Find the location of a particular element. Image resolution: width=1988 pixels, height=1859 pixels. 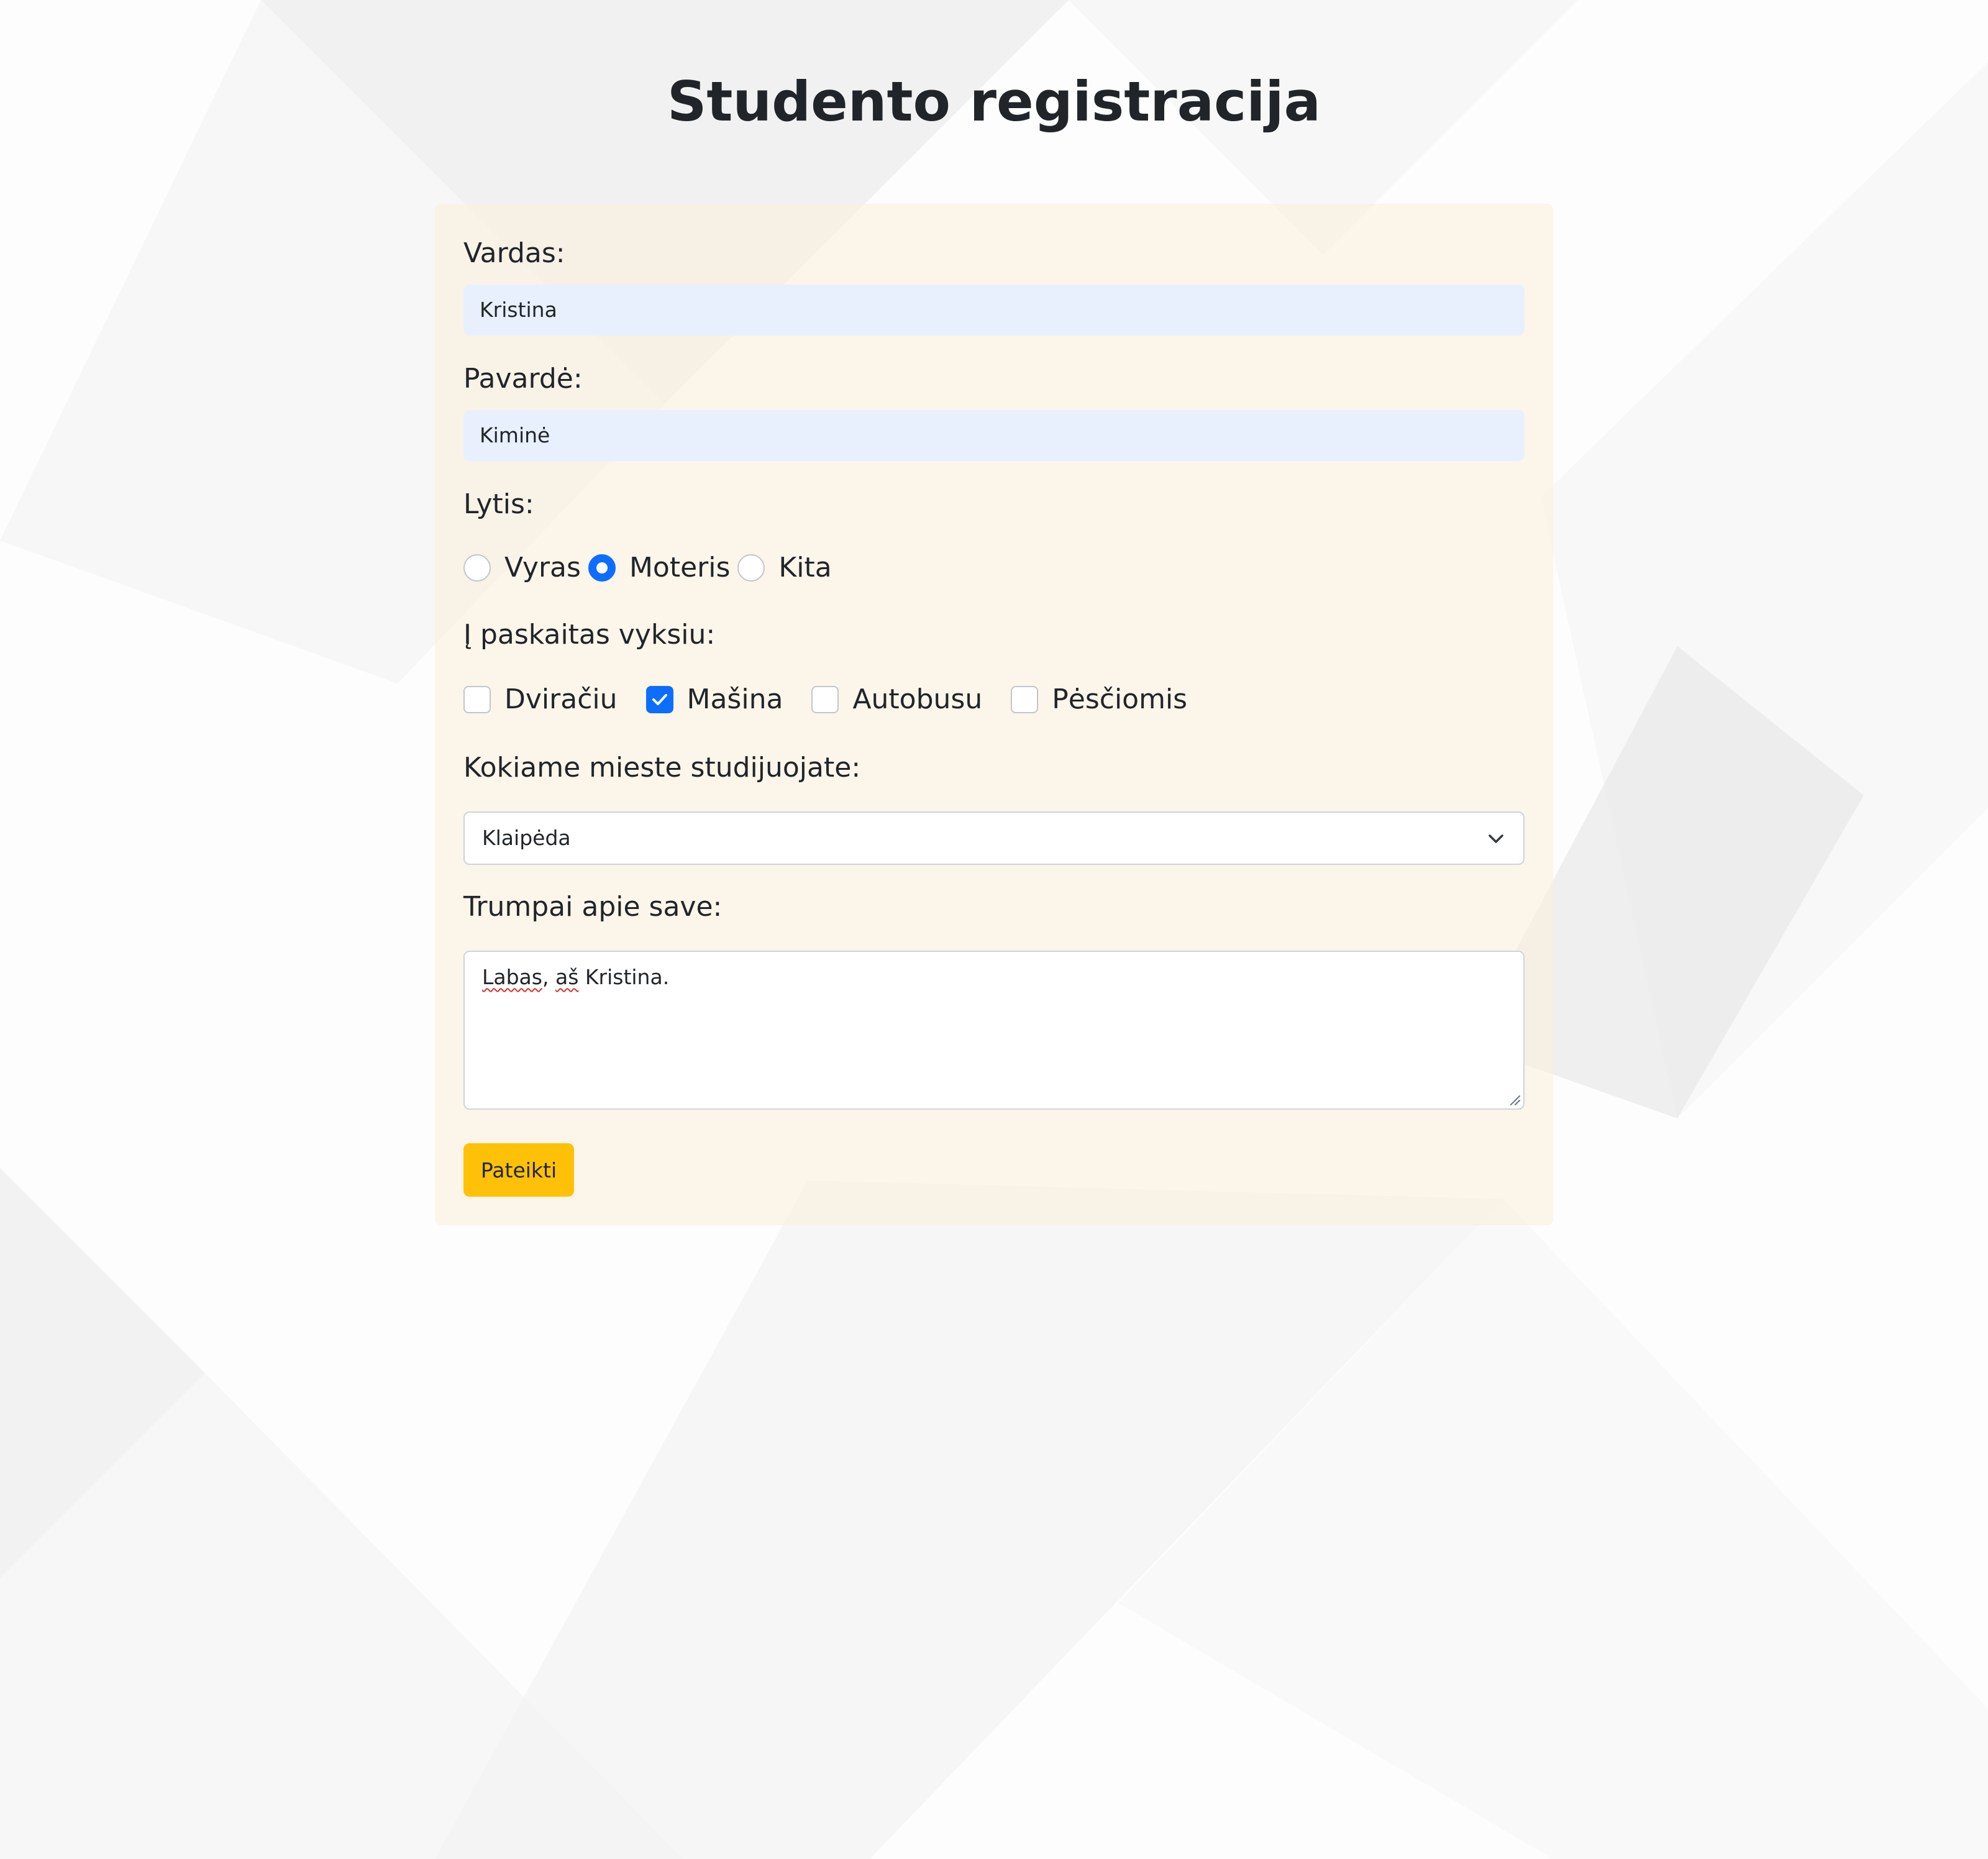

gender-label: Lytis: is located at coordinates (498, 504).